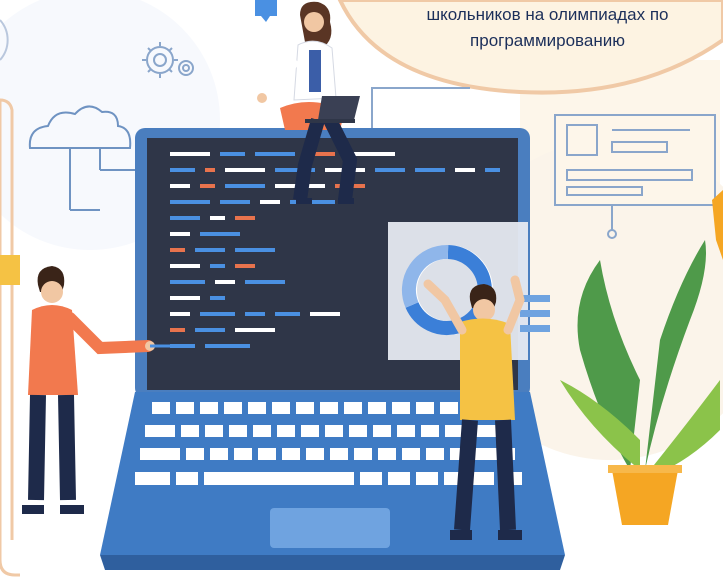 This screenshot has width=723, height=578. What do you see at coordinates (10, 270) in the screenshot?
I see `tag-icon` at bounding box center [10, 270].